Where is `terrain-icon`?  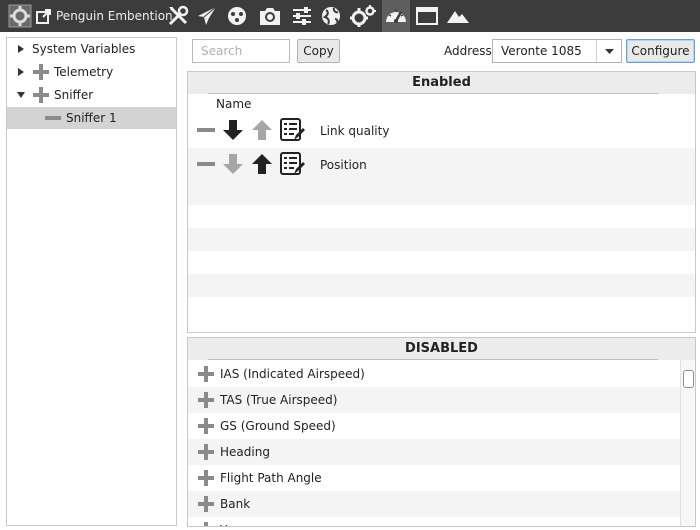
terrain-icon is located at coordinates (458, 16).